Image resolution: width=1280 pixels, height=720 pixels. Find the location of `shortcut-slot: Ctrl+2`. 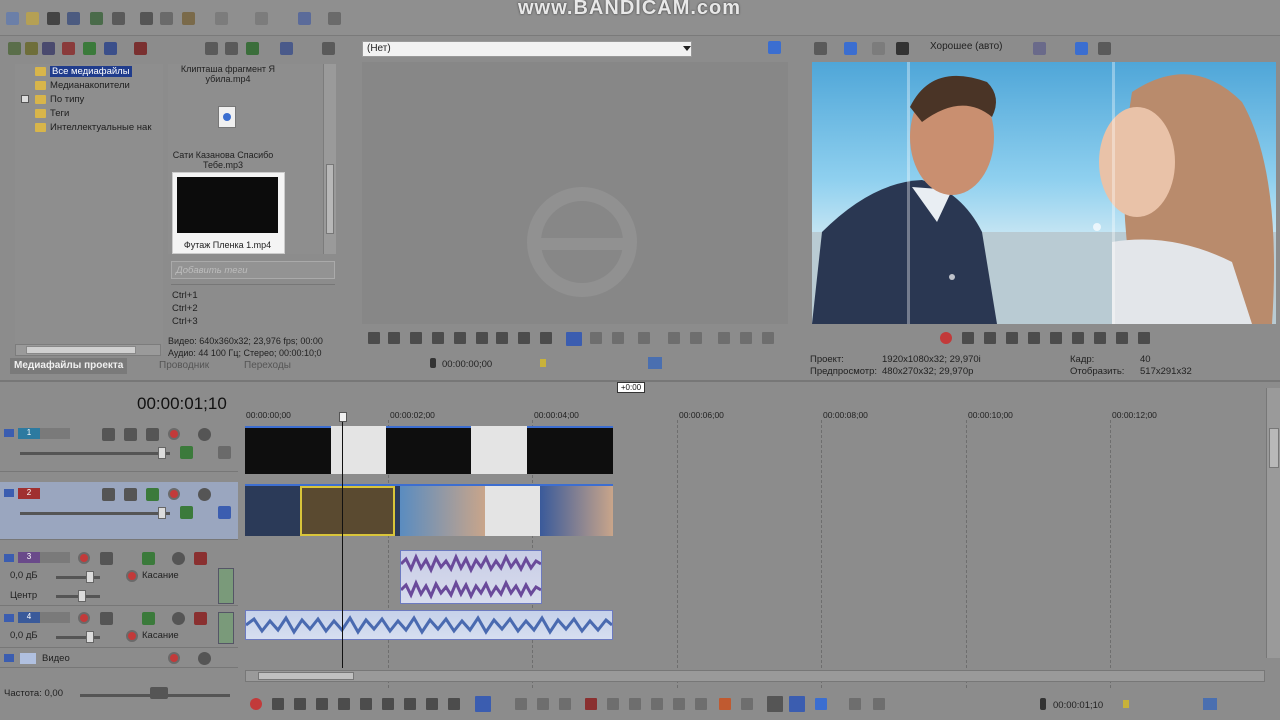

shortcut-slot: Ctrl+2 is located at coordinates (185, 308).